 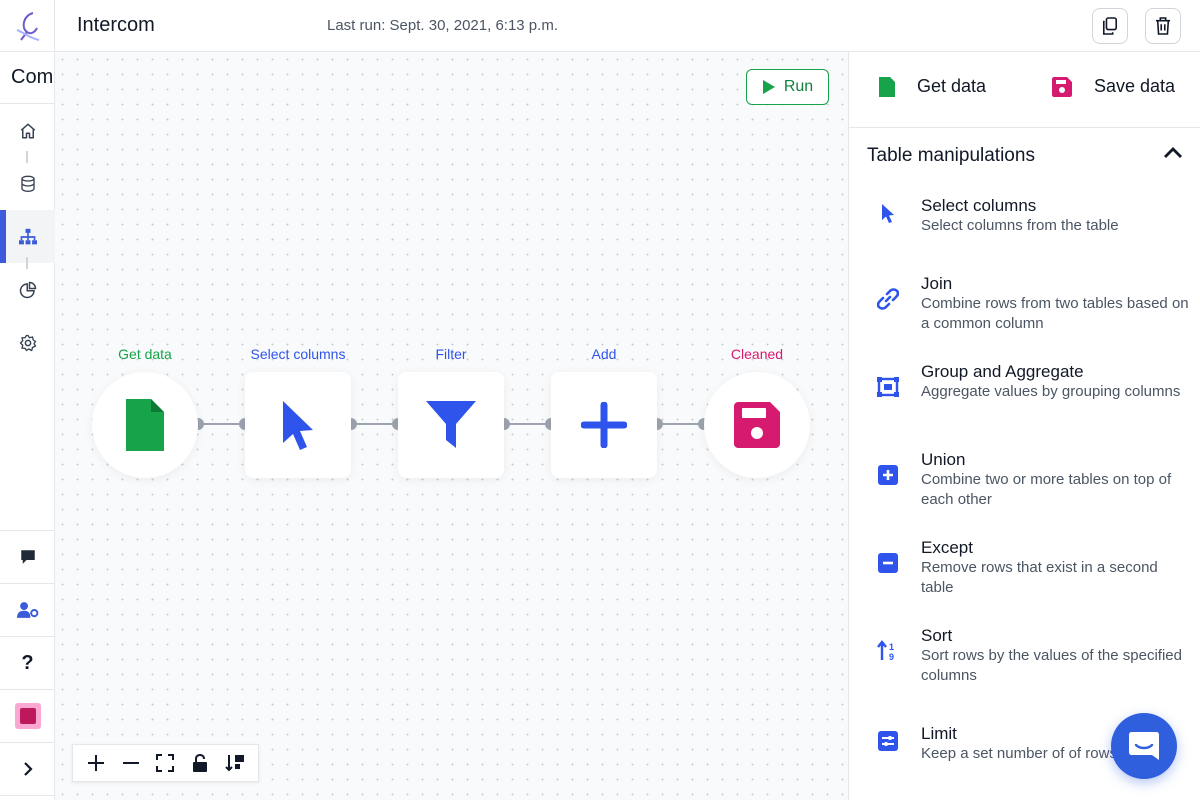 I want to click on op-desc: Remove rows that exist in a second table, so click(x=1039, y=577).